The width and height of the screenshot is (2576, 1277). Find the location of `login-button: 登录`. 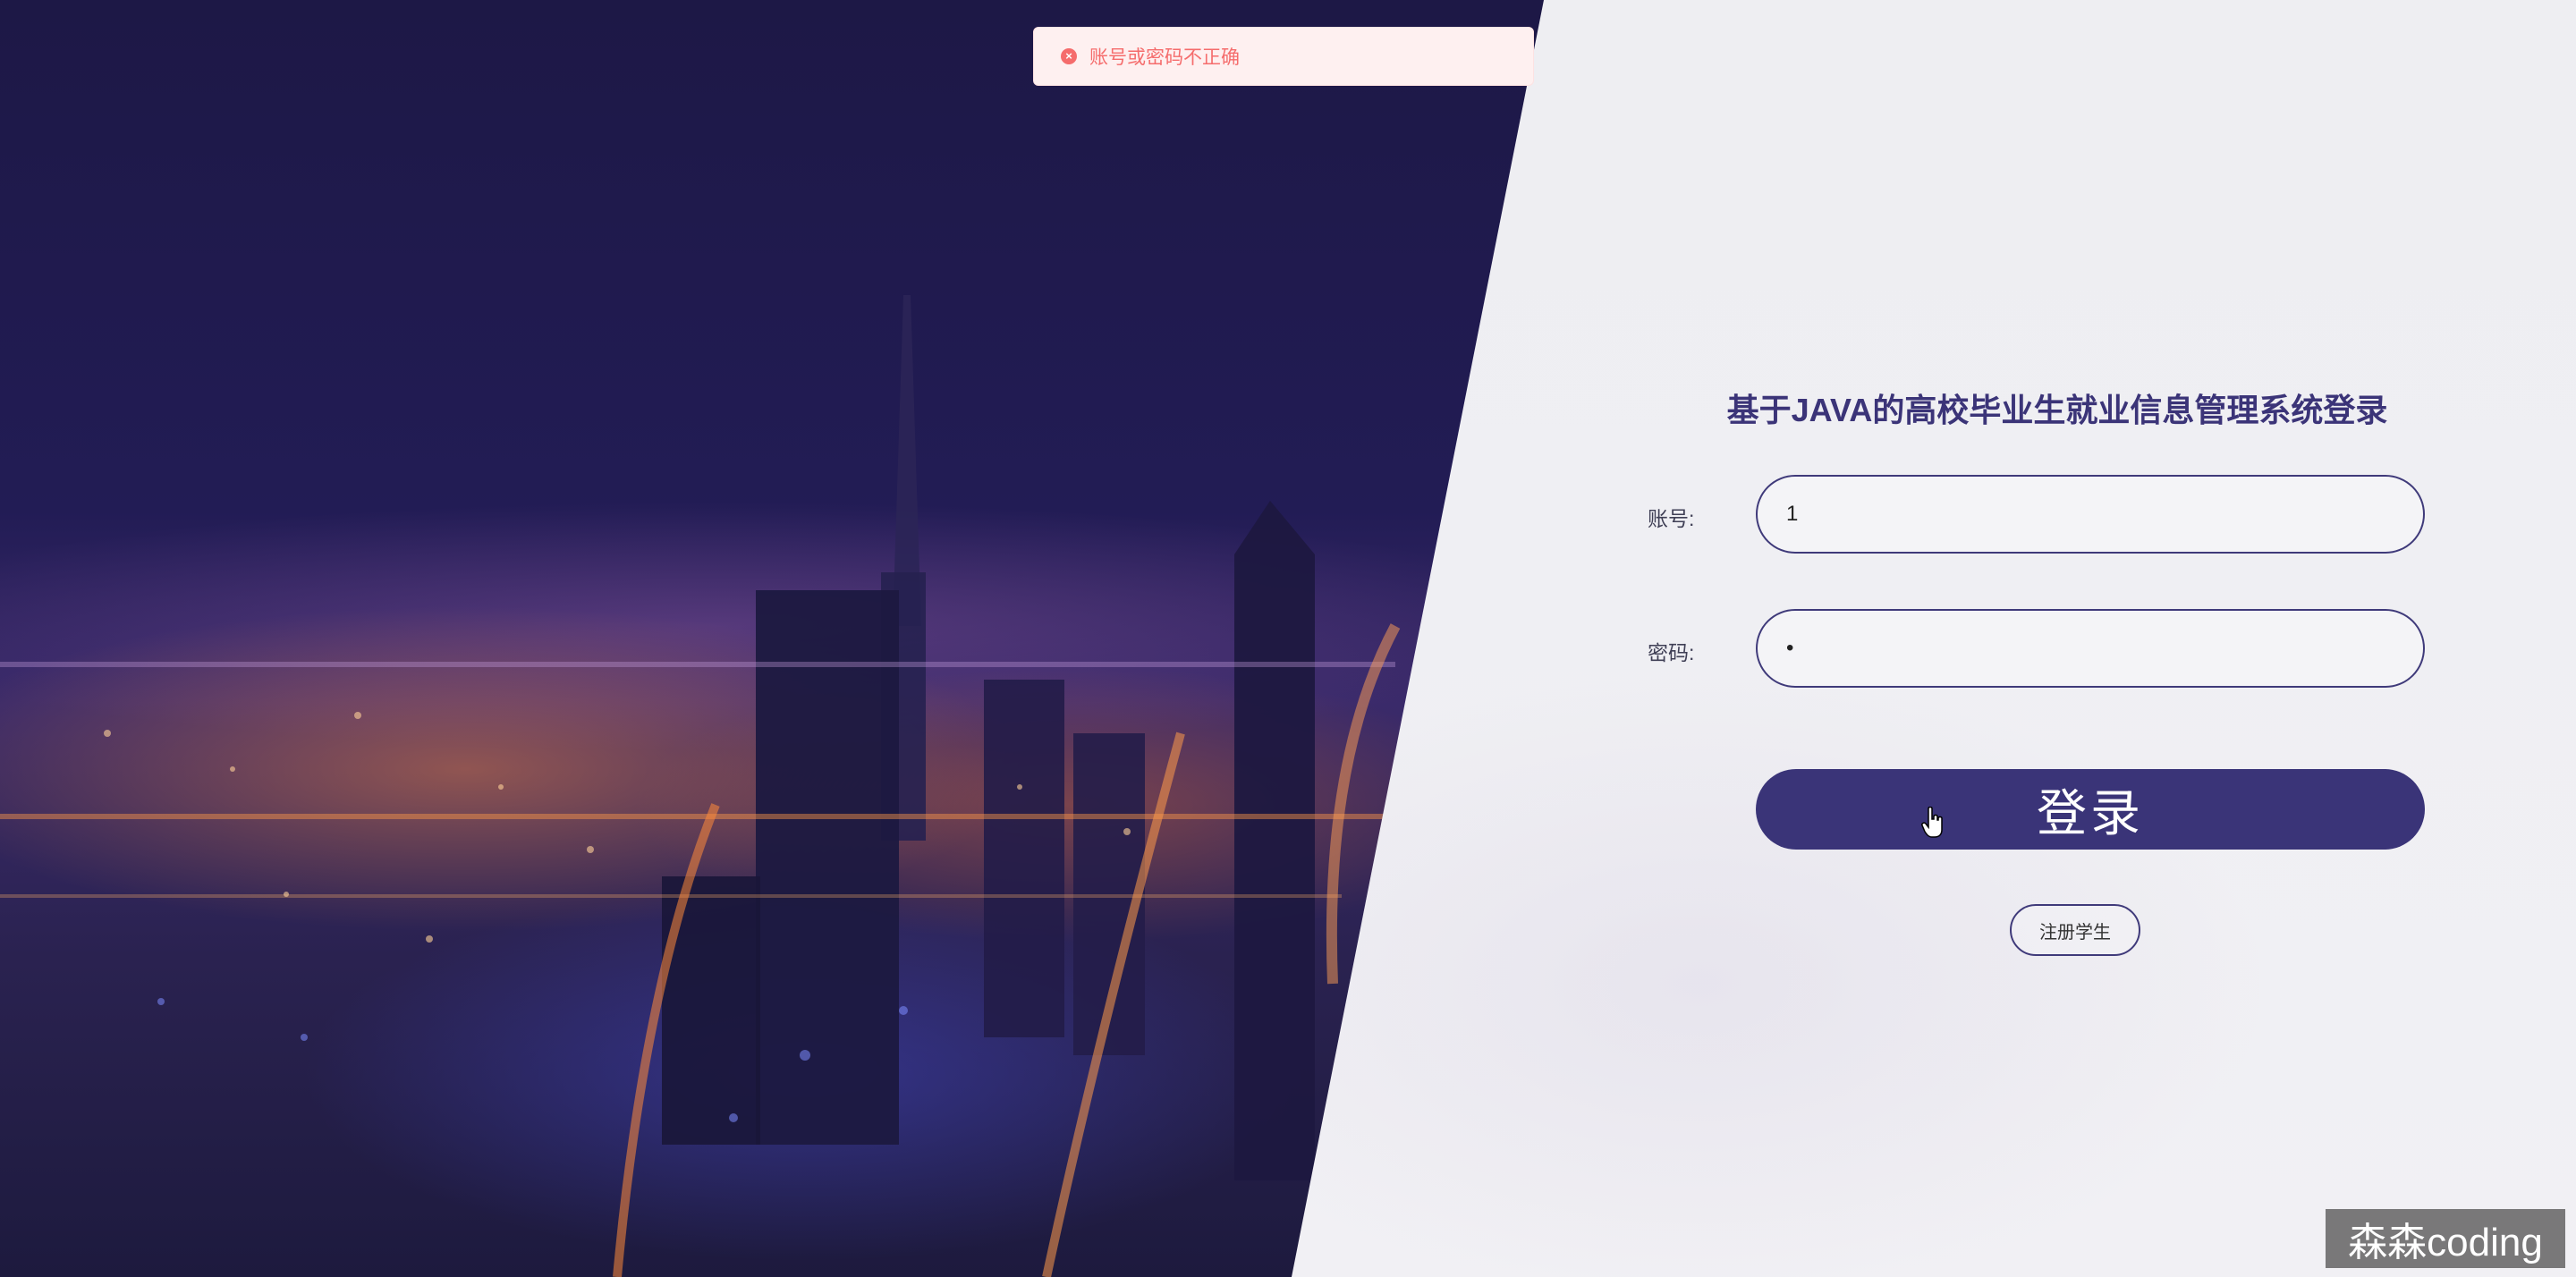

login-button: 登录 is located at coordinates (2090, 809).